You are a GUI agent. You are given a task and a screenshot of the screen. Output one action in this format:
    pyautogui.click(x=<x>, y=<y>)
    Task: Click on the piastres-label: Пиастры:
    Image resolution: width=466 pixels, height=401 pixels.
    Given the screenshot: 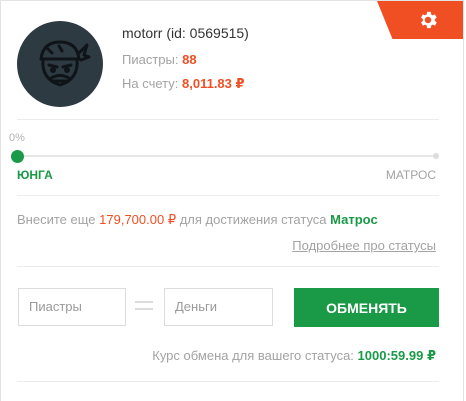 What is the action you would take?
    pyautogui.click(x=150, y=59)
    